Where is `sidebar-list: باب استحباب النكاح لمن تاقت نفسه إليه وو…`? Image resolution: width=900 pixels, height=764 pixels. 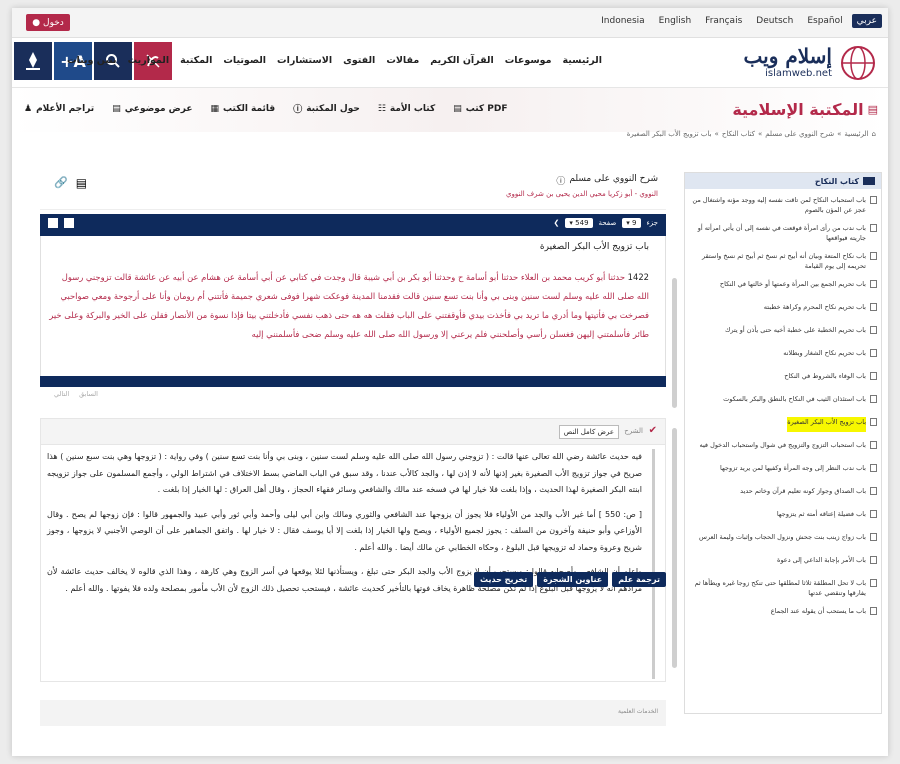 sidebar-list: باب استحباب النكاح لمن تاقت نفسه إليه وو… is located at coordinates (783, 451).